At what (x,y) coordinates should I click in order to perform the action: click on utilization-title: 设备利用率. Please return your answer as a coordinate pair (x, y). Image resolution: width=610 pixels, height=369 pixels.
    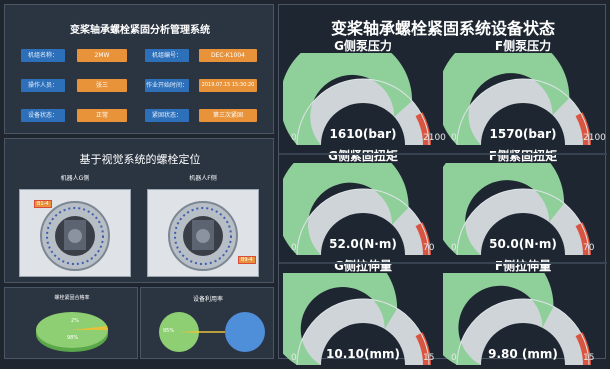
    Looking at the image, I should click on (207, 299).